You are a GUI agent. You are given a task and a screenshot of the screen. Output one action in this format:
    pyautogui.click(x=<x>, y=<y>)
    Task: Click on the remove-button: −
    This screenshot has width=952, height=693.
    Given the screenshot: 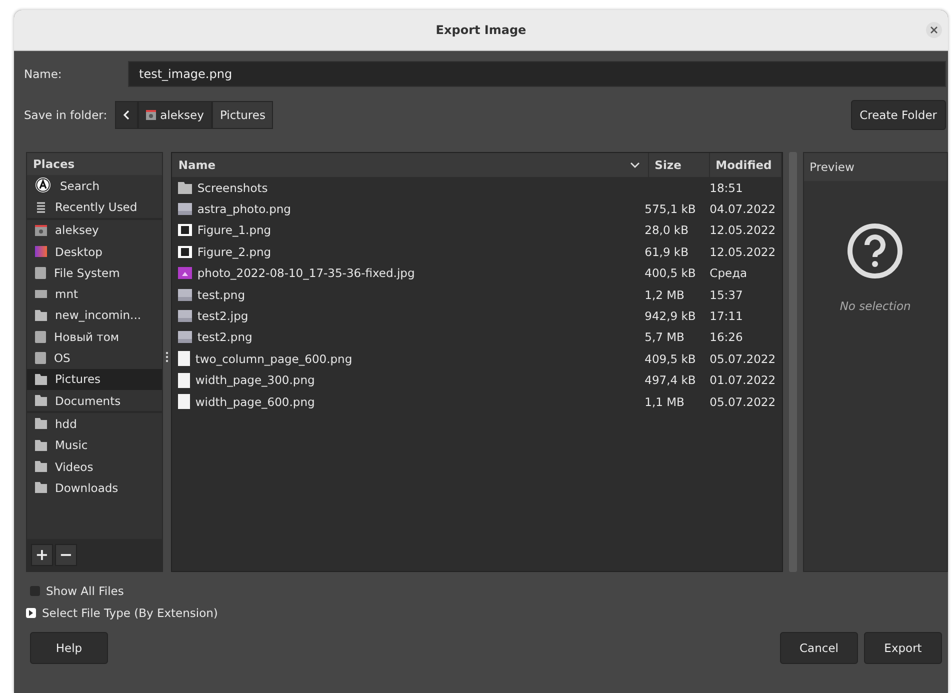 What is the action you would take?
    pyautogui.click(x=66, y=555)
    